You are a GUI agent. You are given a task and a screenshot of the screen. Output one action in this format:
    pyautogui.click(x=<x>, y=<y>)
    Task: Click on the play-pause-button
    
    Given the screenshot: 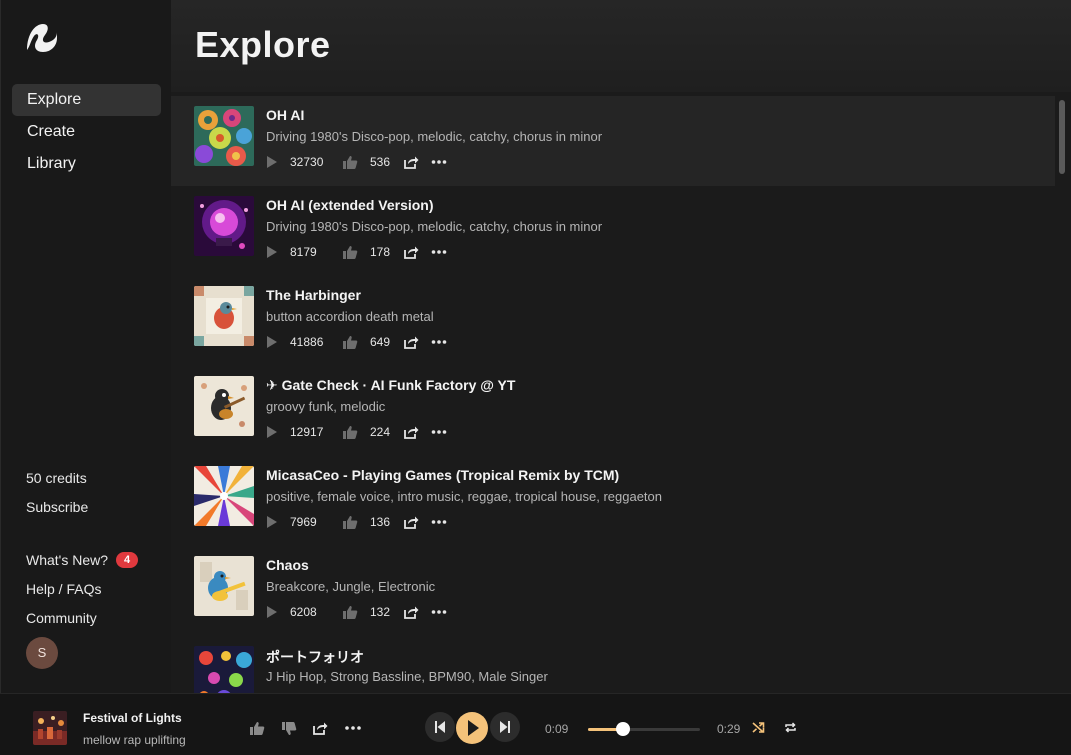 What is the action you would take?
    pyautogui.click(x=472, y=728)
    